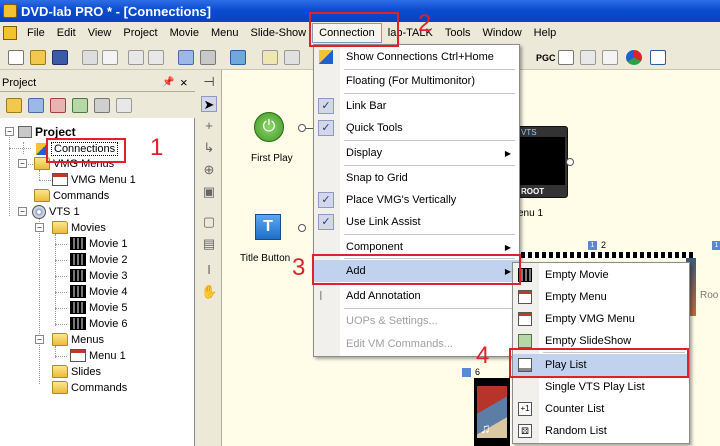 The width and height of the screenshot is (720, 446). I want to click on menu-item-link-assist: ✓ Use Link Assist, so click(416, 222).